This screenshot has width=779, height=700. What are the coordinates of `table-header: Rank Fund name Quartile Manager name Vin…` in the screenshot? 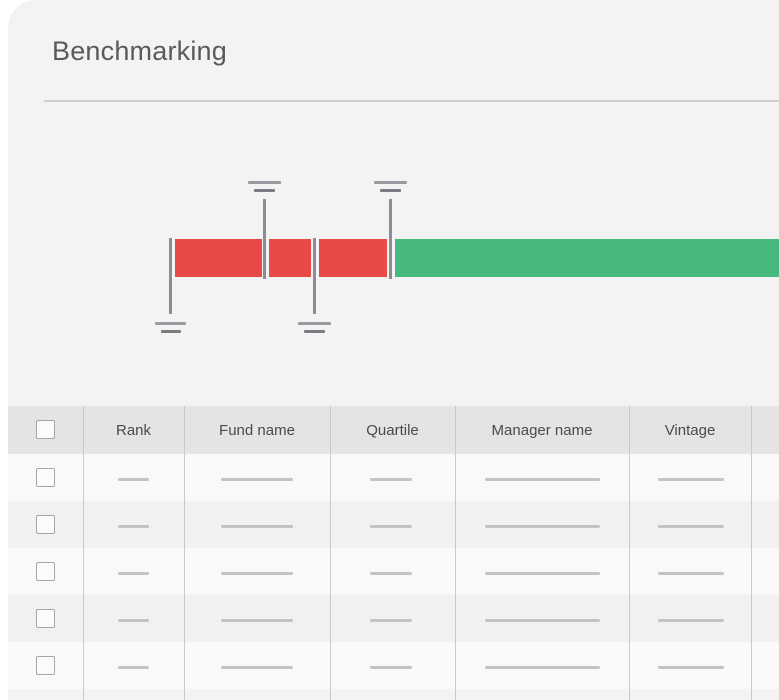 It's located at (393, 430).